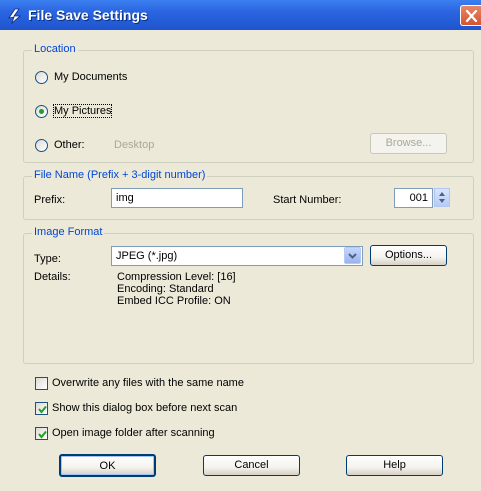  What do you see at coordinates (148, 383) in the screenshot?
I see `overwrite-checkbox-label: Overwrite any files with the same name` at bounding box center [148, 383].